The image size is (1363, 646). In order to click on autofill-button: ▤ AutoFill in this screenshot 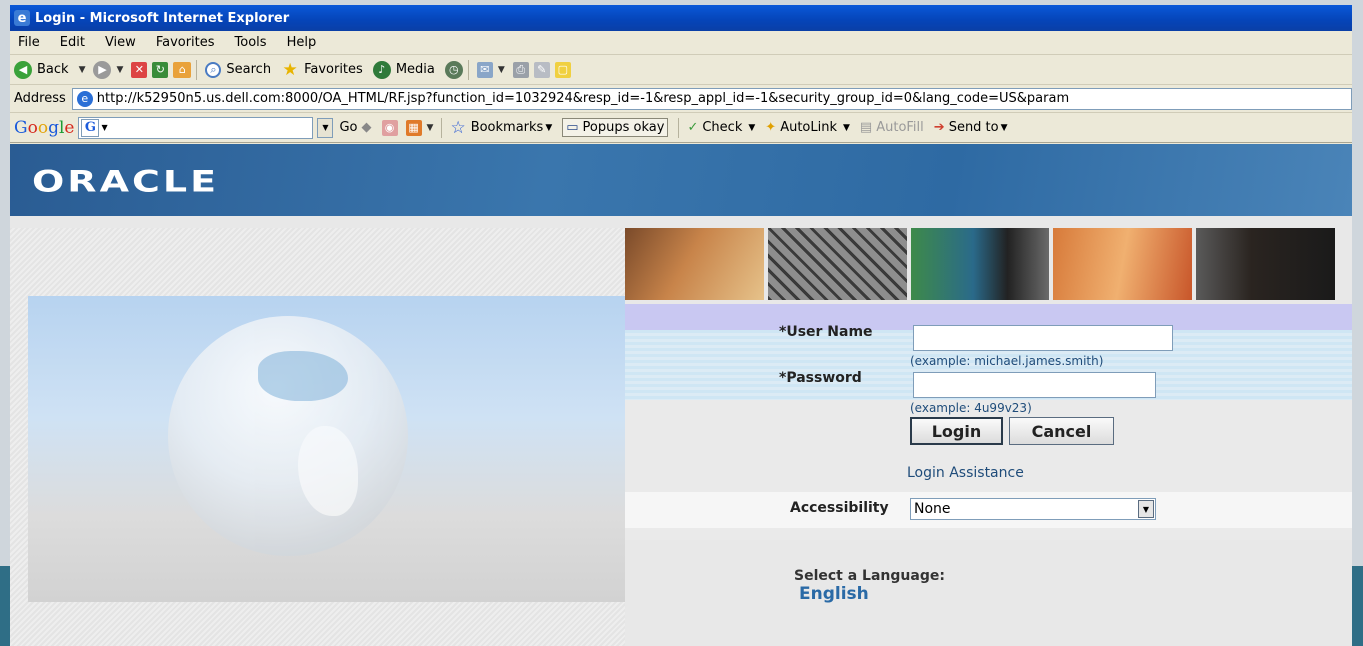, I will do `click(892, 127)`.